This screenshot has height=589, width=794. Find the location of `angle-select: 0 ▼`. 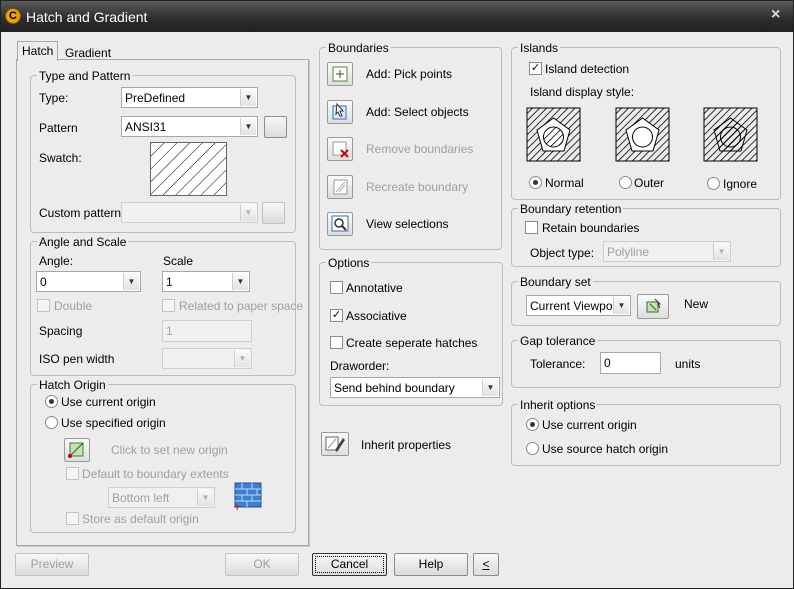

angle-select: 0 ▼ is located at coordinates (88, 281).